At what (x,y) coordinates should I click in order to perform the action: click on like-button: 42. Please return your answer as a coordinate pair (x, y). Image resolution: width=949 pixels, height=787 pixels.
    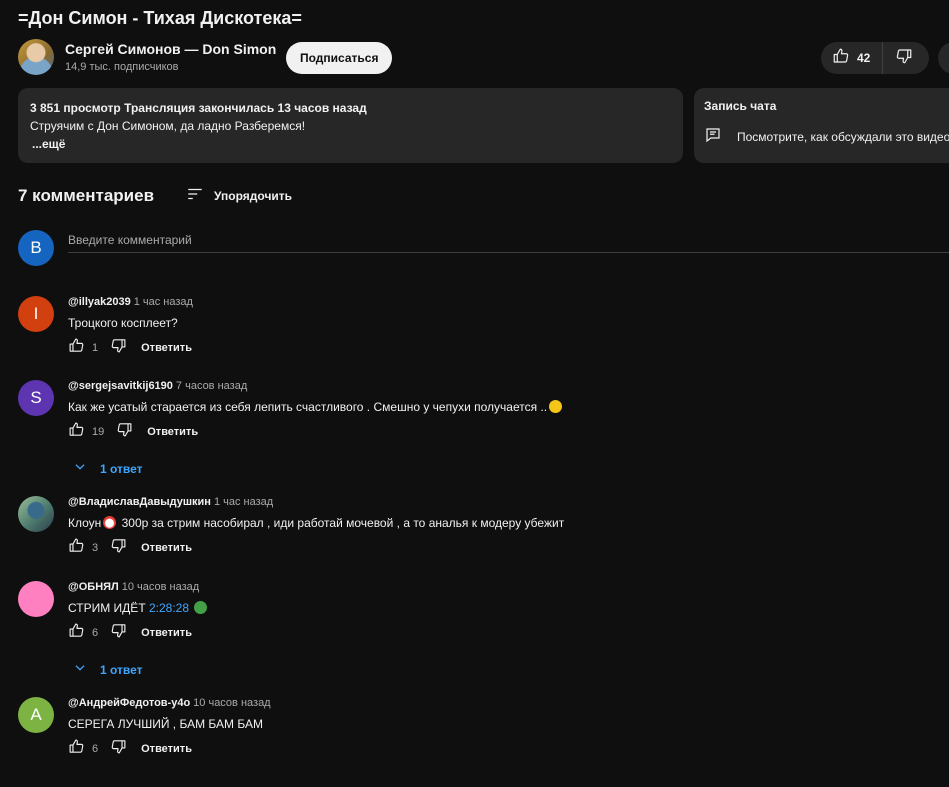
    Looking at the image, I should click on (852, 58).